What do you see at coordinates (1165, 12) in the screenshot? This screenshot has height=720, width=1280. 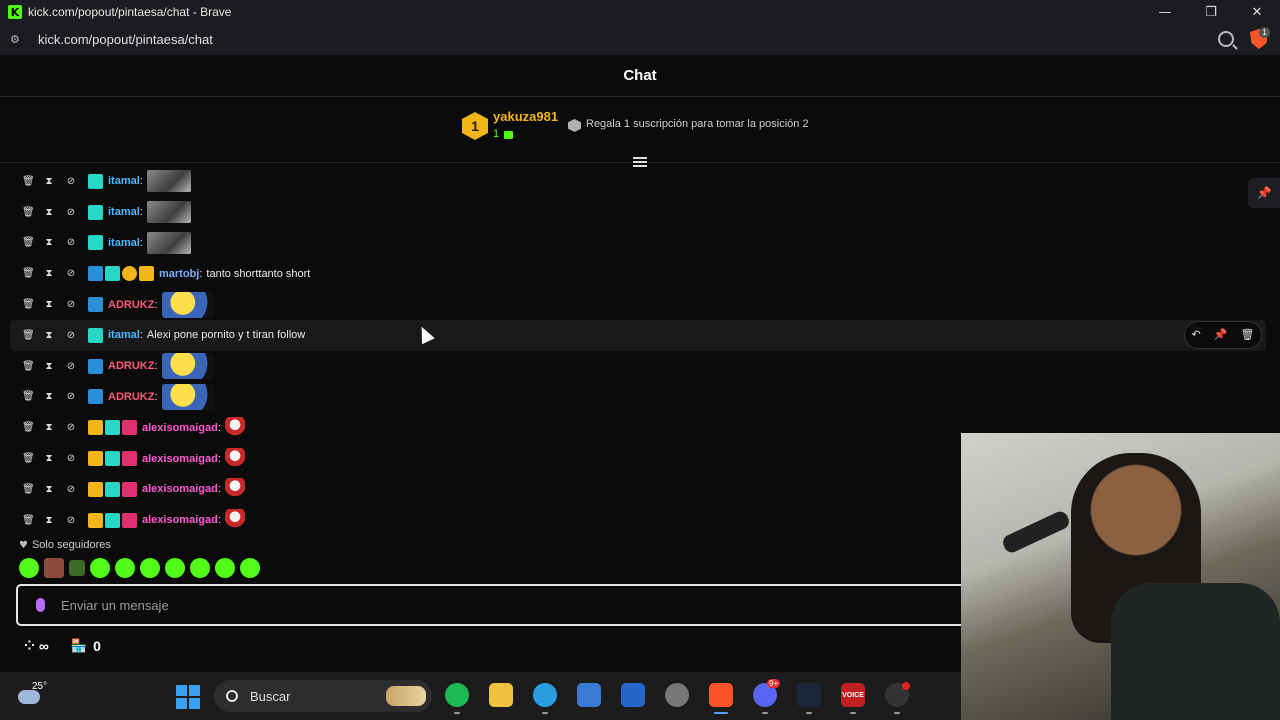 I see `minimize-button: —` at bounding box center [1165, 12].